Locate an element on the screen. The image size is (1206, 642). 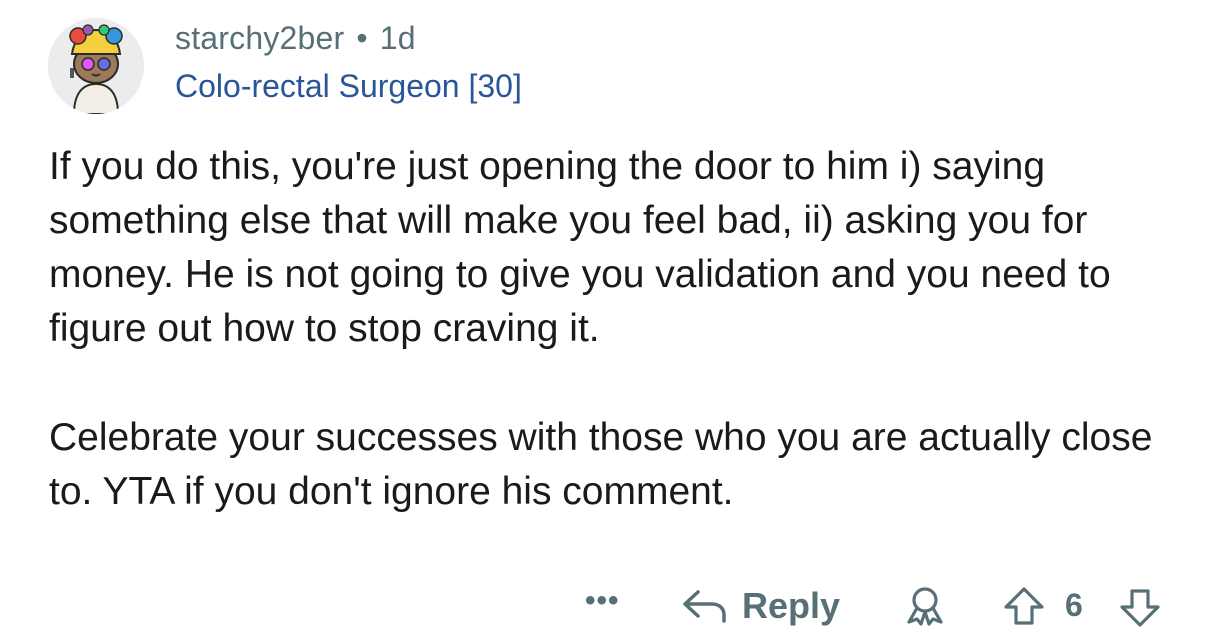
reply-button: Reply is located at coordinates (761, 606).